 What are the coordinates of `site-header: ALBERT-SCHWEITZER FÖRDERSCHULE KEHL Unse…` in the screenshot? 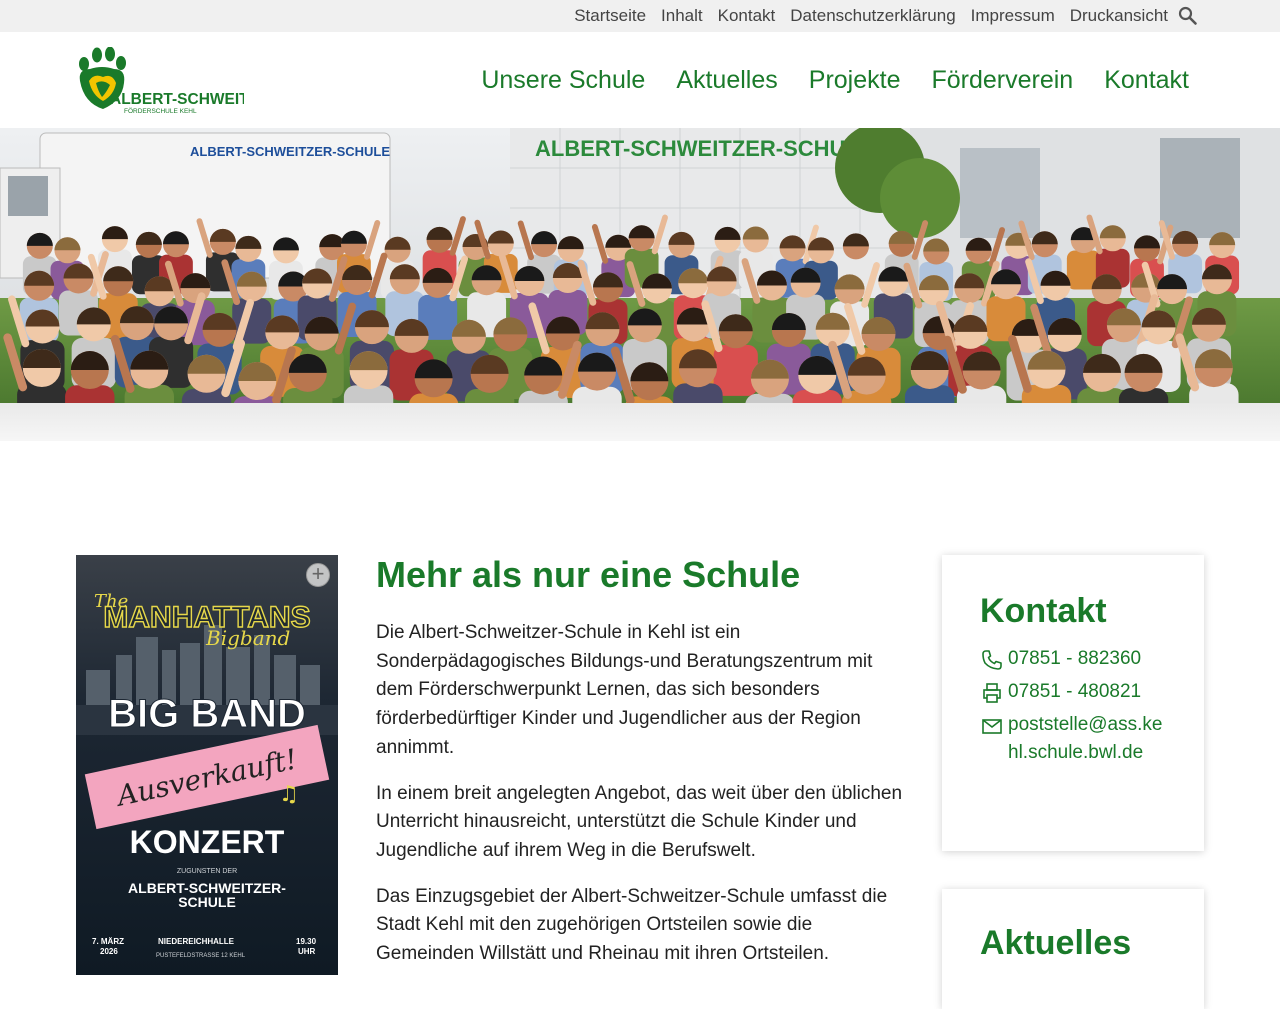 It's located at (640, 80).